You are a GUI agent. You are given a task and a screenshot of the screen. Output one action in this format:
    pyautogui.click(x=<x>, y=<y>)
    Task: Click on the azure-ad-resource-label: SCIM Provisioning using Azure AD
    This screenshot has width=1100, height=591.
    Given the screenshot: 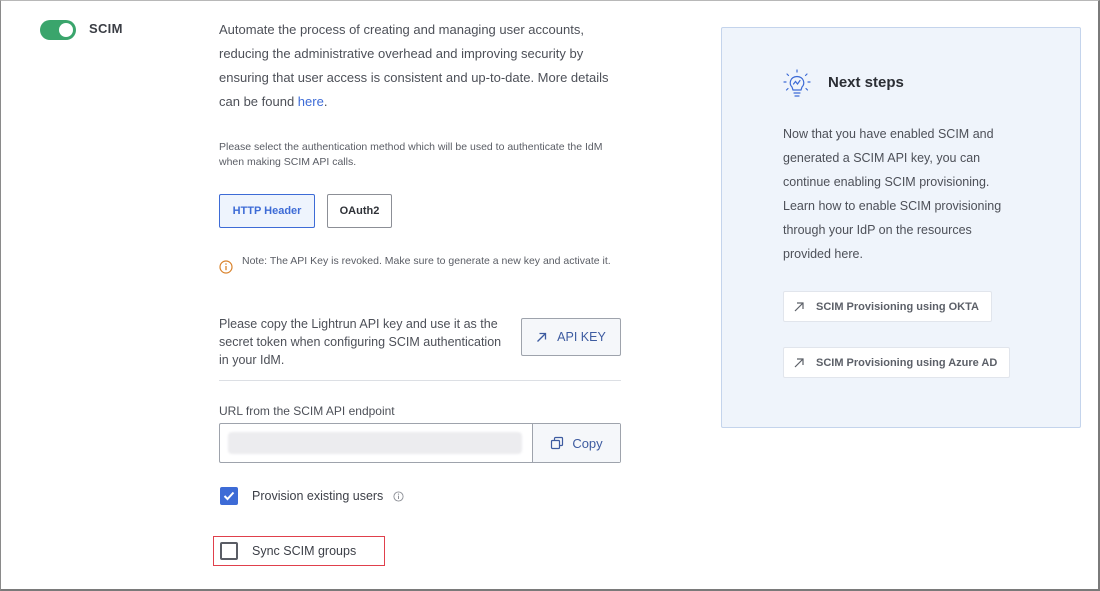 What is the action you would take?
    pyautogui.click(x=907, y=362)
    